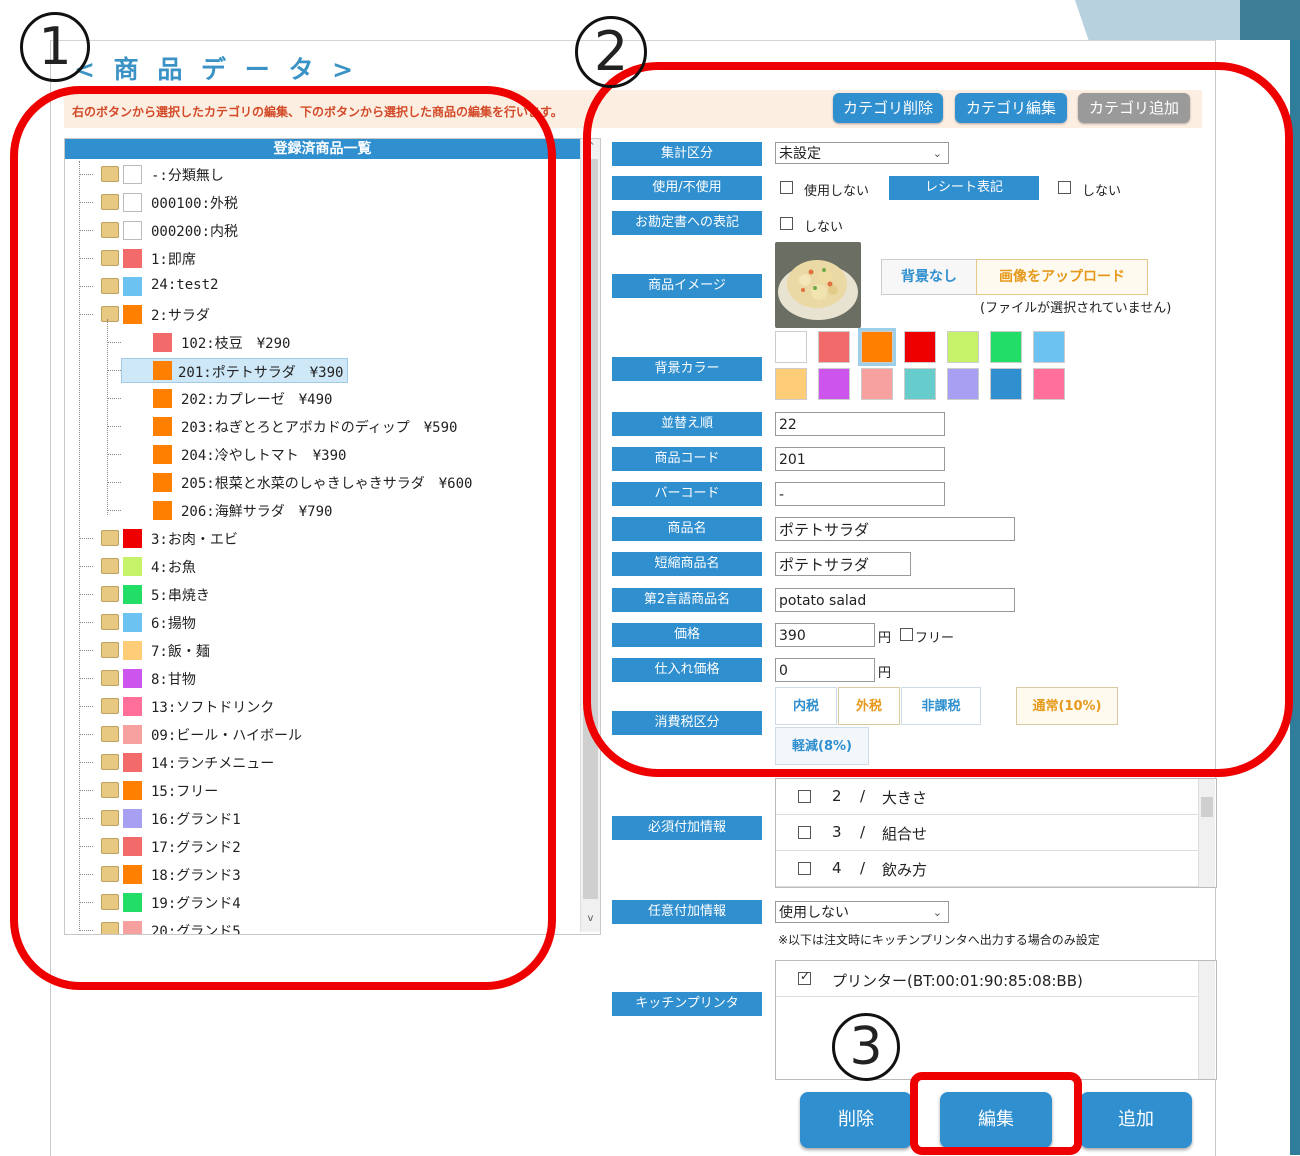 The height and width of the screenshot is (1156, 1300). What do you see at coordinates (937, 912) in the screenshot?
I see `chevron-down-icon: ⌄` at bounding box center [937, 912].